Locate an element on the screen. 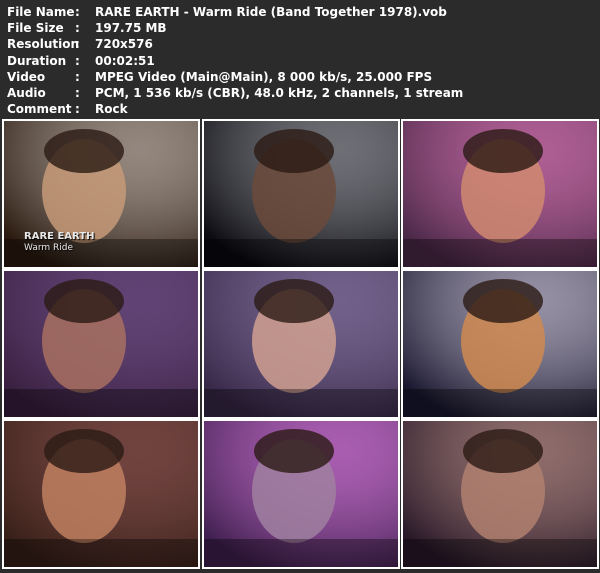 This screenshot has width=600, height=573. frame-6-trumpet-lights is located at coordinates (500, 344).